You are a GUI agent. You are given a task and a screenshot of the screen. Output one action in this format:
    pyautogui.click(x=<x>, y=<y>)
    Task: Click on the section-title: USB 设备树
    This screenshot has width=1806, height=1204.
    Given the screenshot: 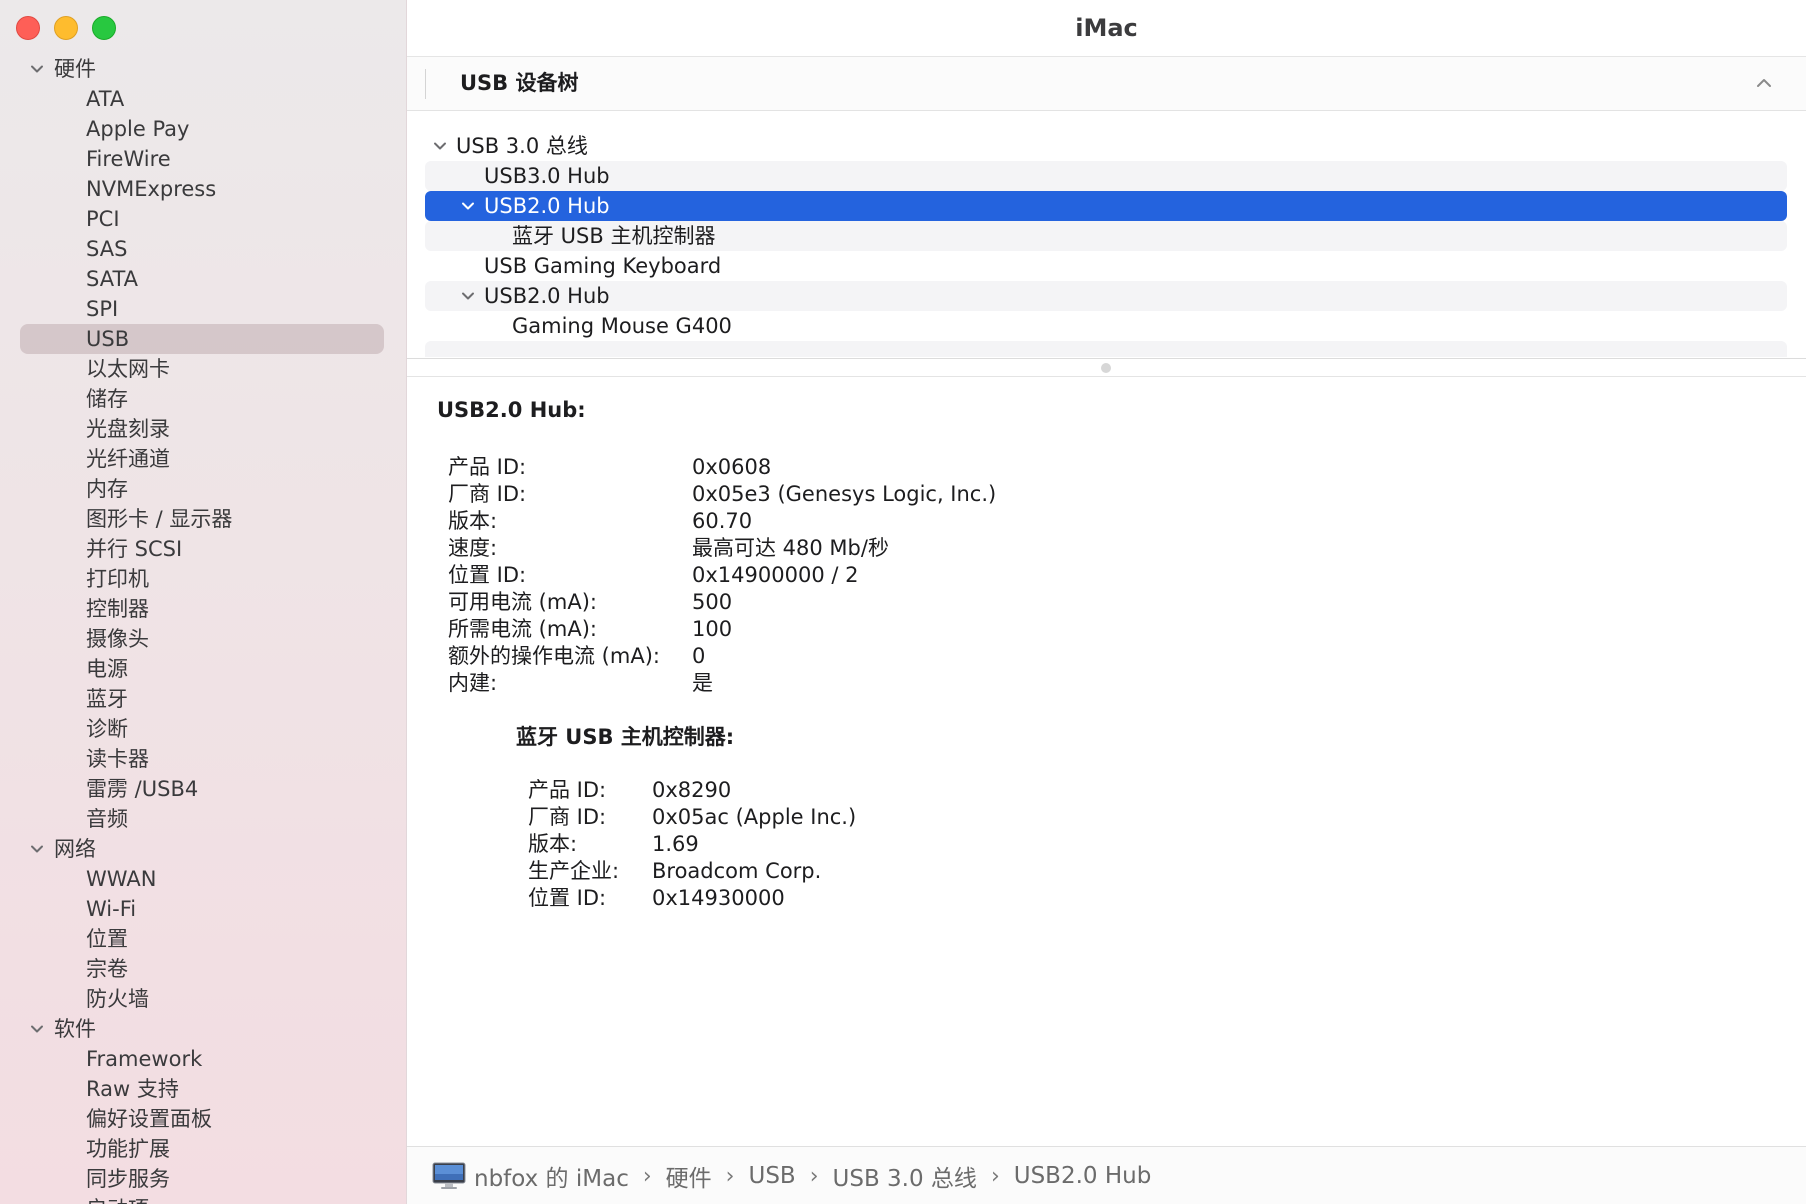 What is the action you would take?
    pyautogui.click(x=519, y=83)
    